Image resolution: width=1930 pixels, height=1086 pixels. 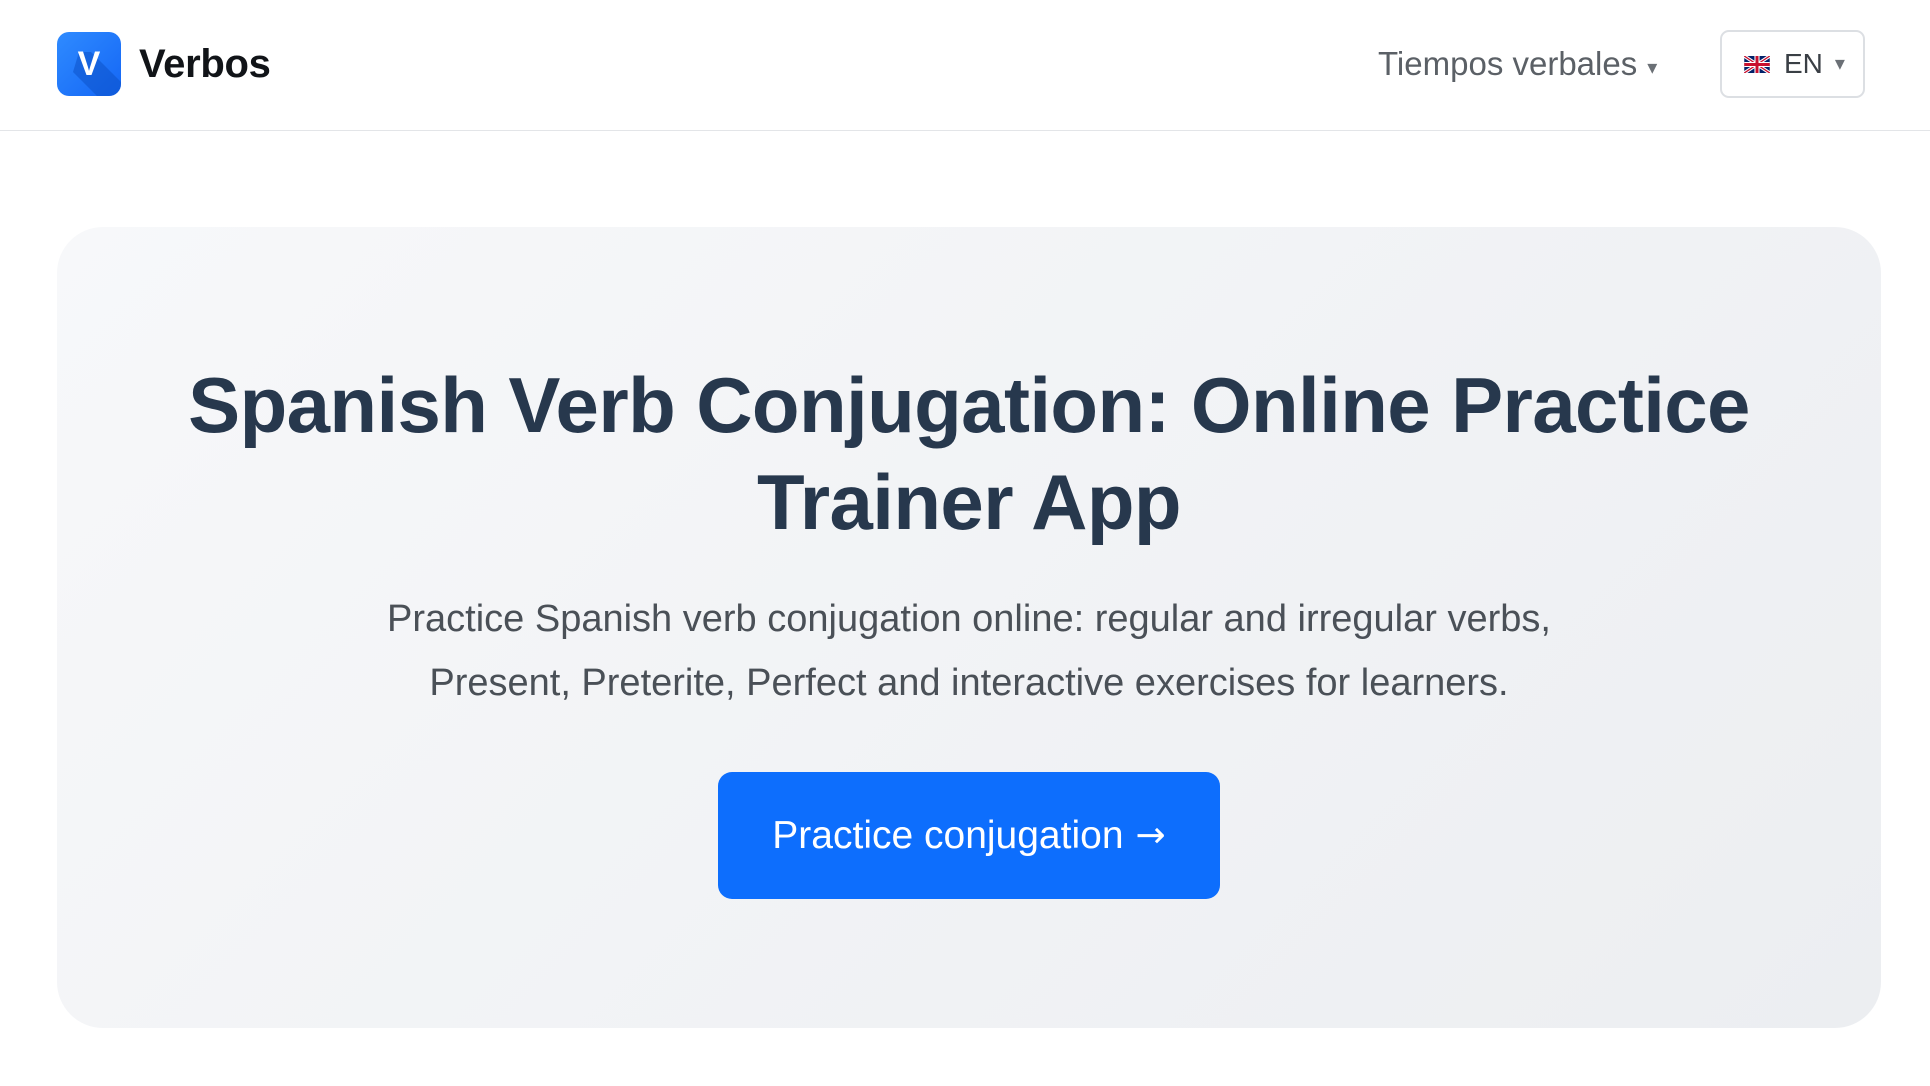 What do you see at coordinates (1150, 835) in the screenshot?
I see `arrow-right-icon: →` at bounding box center [1150, 835].